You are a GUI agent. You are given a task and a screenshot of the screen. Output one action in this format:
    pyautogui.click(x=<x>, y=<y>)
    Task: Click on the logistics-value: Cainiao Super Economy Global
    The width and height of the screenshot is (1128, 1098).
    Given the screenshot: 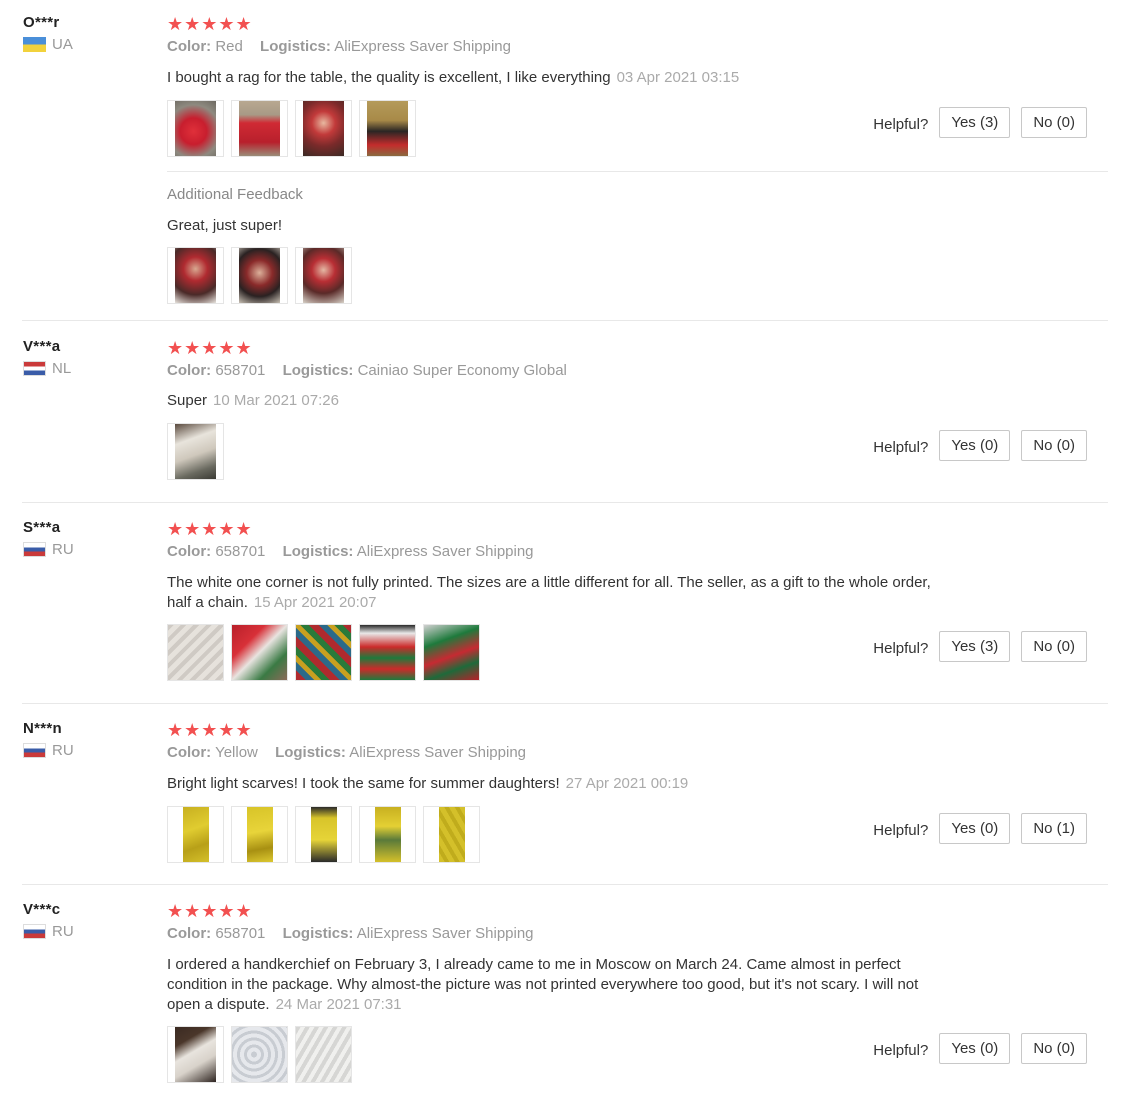 What is the action you would take?
    pyautogui.click(x=462, y=370)
    